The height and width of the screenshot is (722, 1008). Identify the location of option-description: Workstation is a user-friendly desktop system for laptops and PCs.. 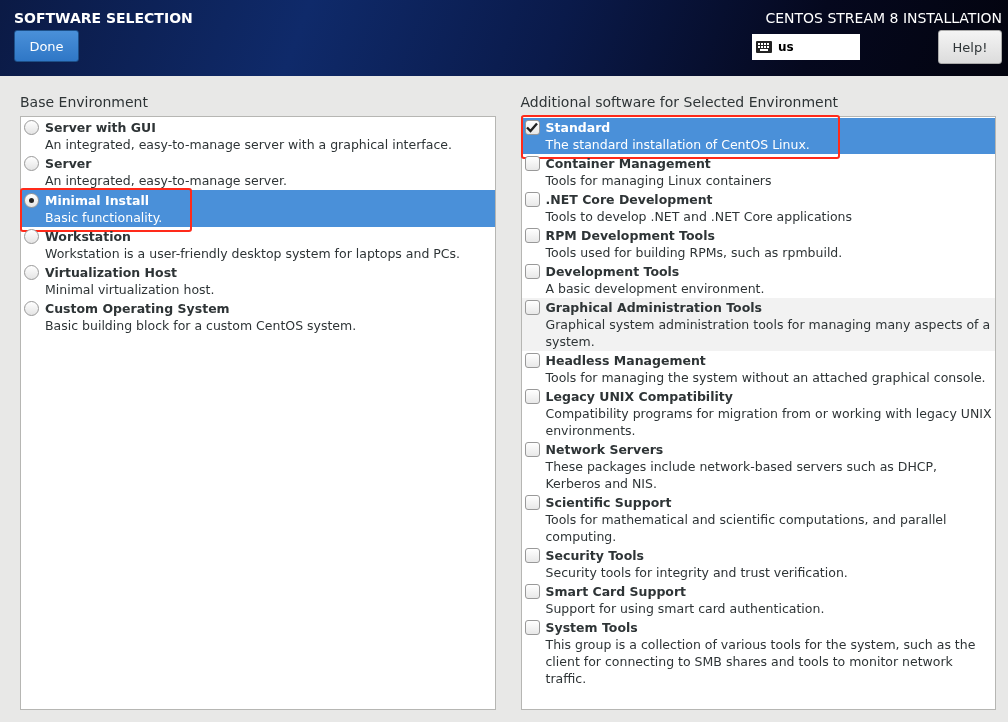
(253, 253).